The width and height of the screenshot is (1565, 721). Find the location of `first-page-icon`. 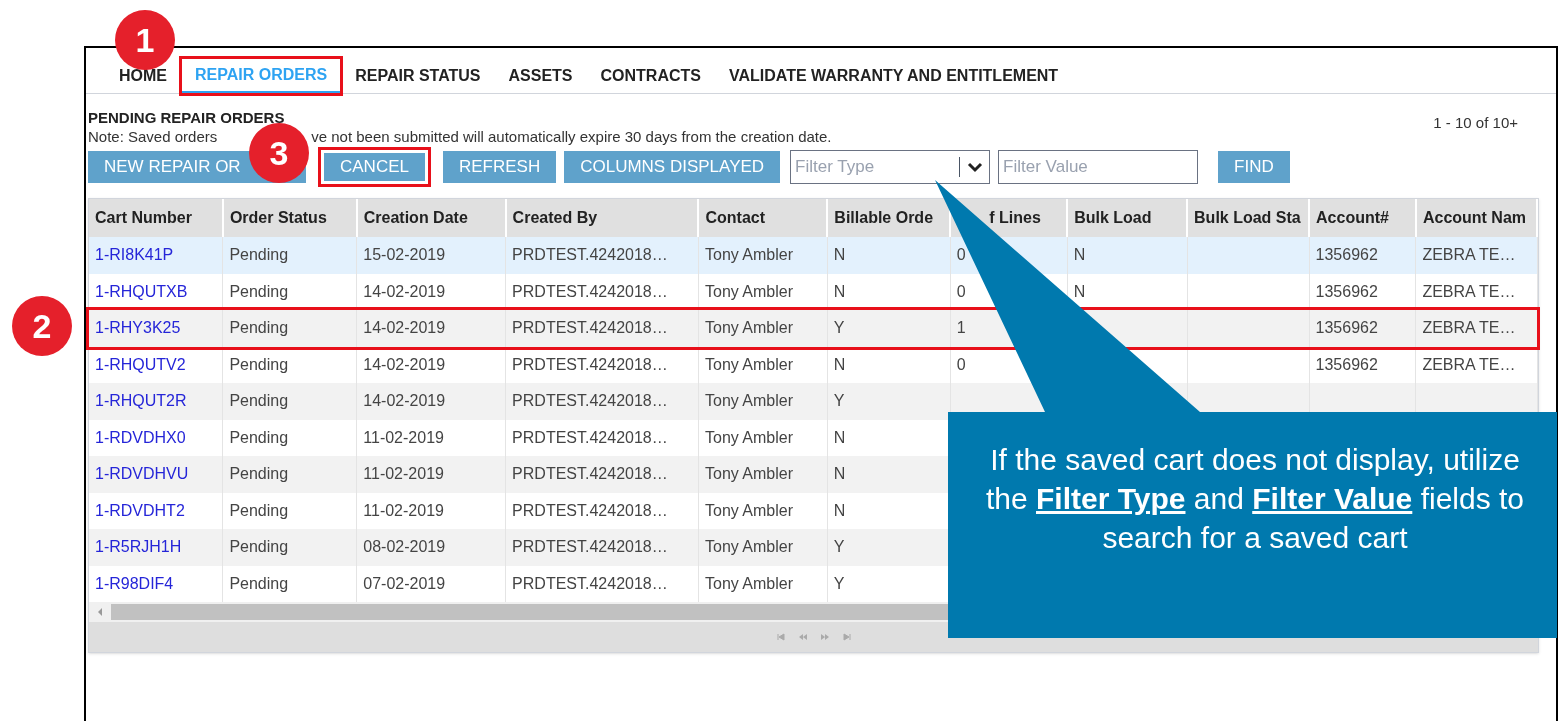

first-page-icon is located at coordinates (780, 637).